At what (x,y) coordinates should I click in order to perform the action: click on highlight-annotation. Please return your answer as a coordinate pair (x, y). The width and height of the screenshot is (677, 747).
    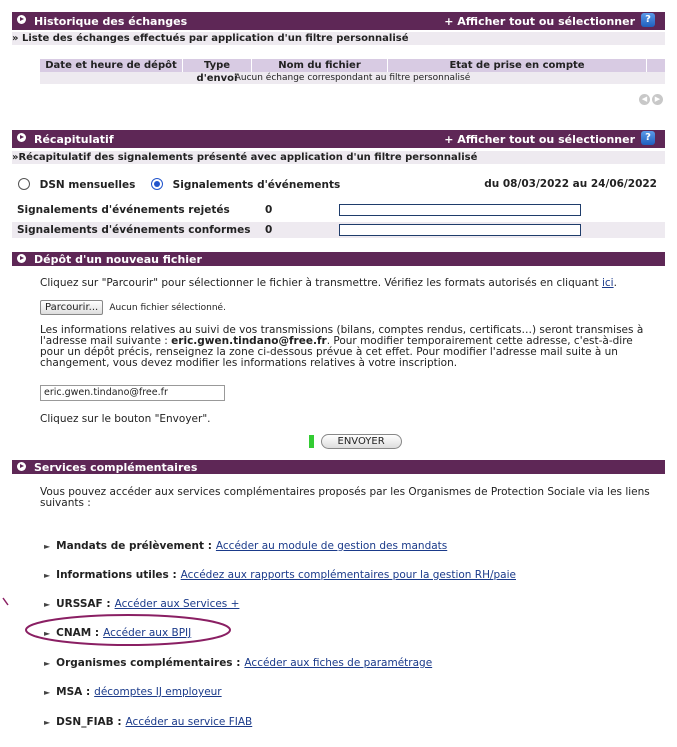
    Looking at the image, I should click on (116, 621).